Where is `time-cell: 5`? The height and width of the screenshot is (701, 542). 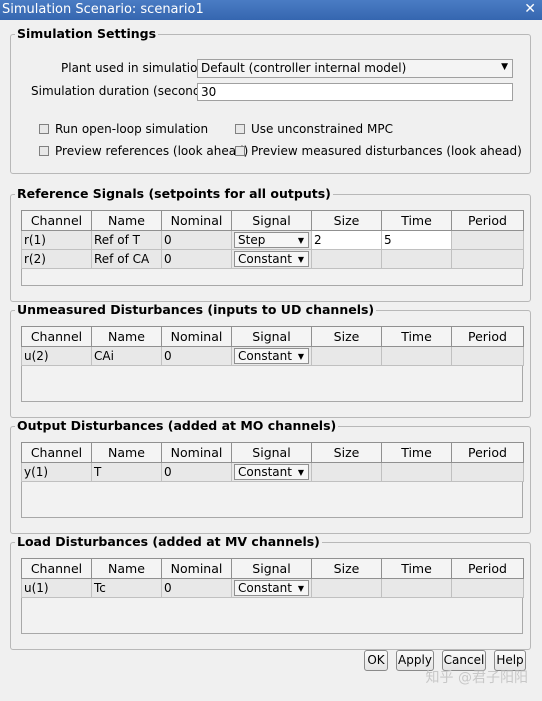 time-cell: 5 is located at coordinates (416, 240).